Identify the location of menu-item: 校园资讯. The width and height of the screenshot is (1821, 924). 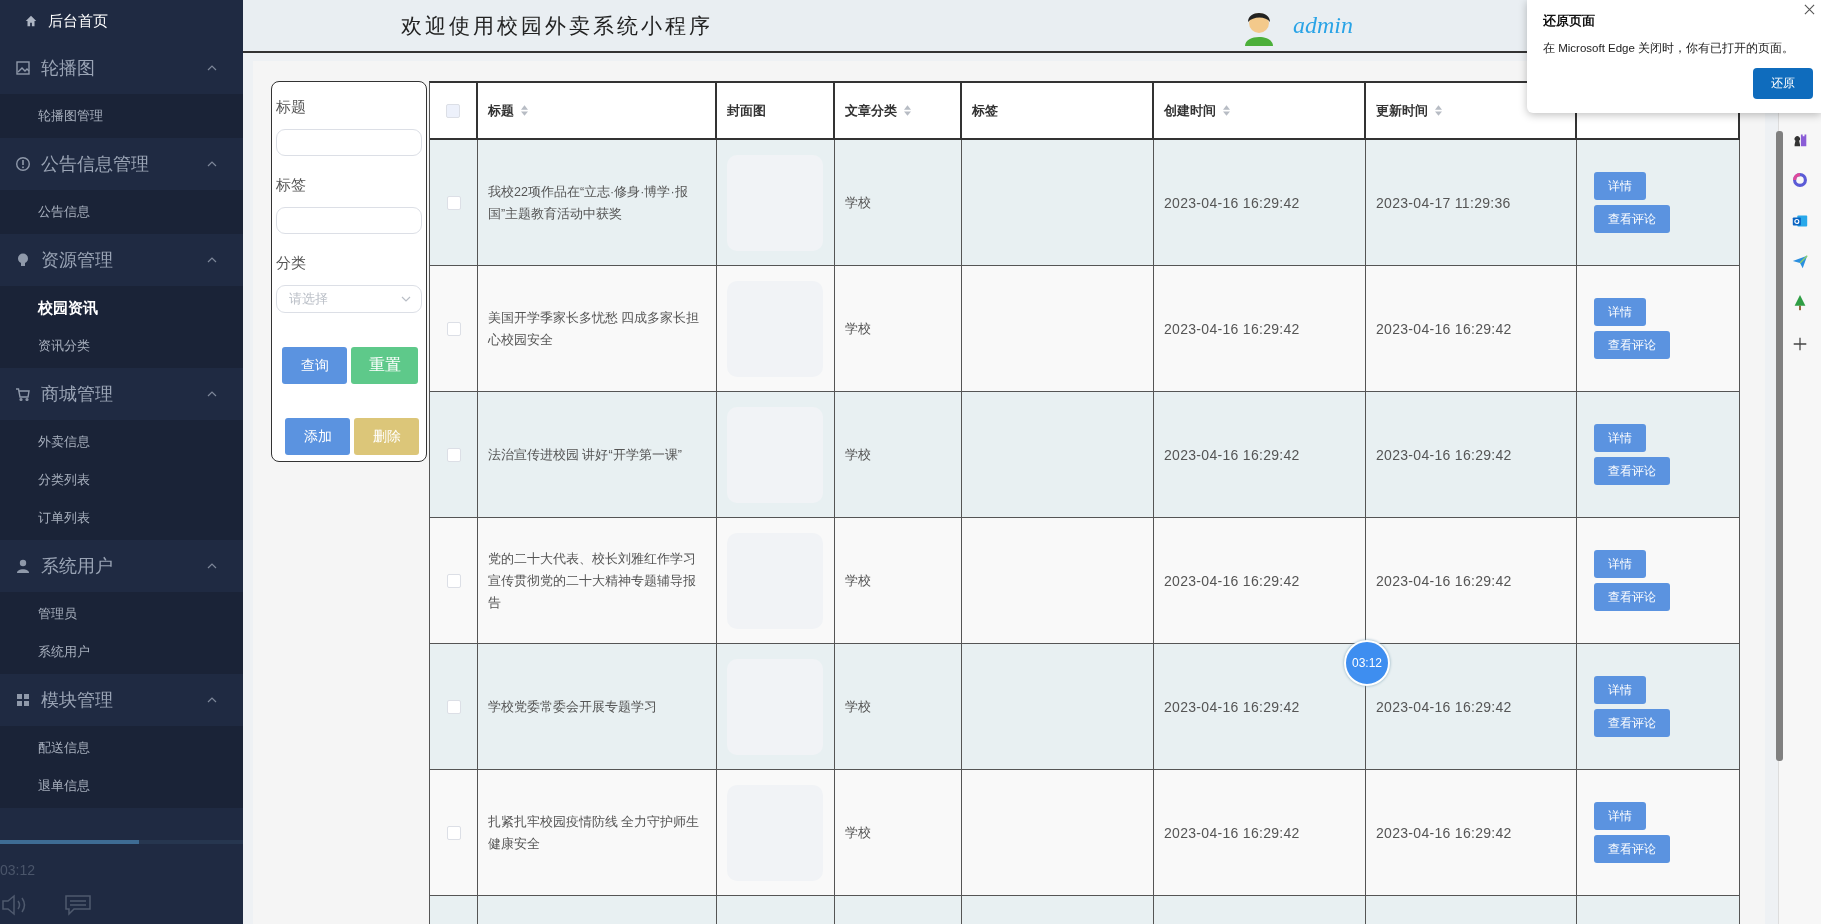
(121, 308).